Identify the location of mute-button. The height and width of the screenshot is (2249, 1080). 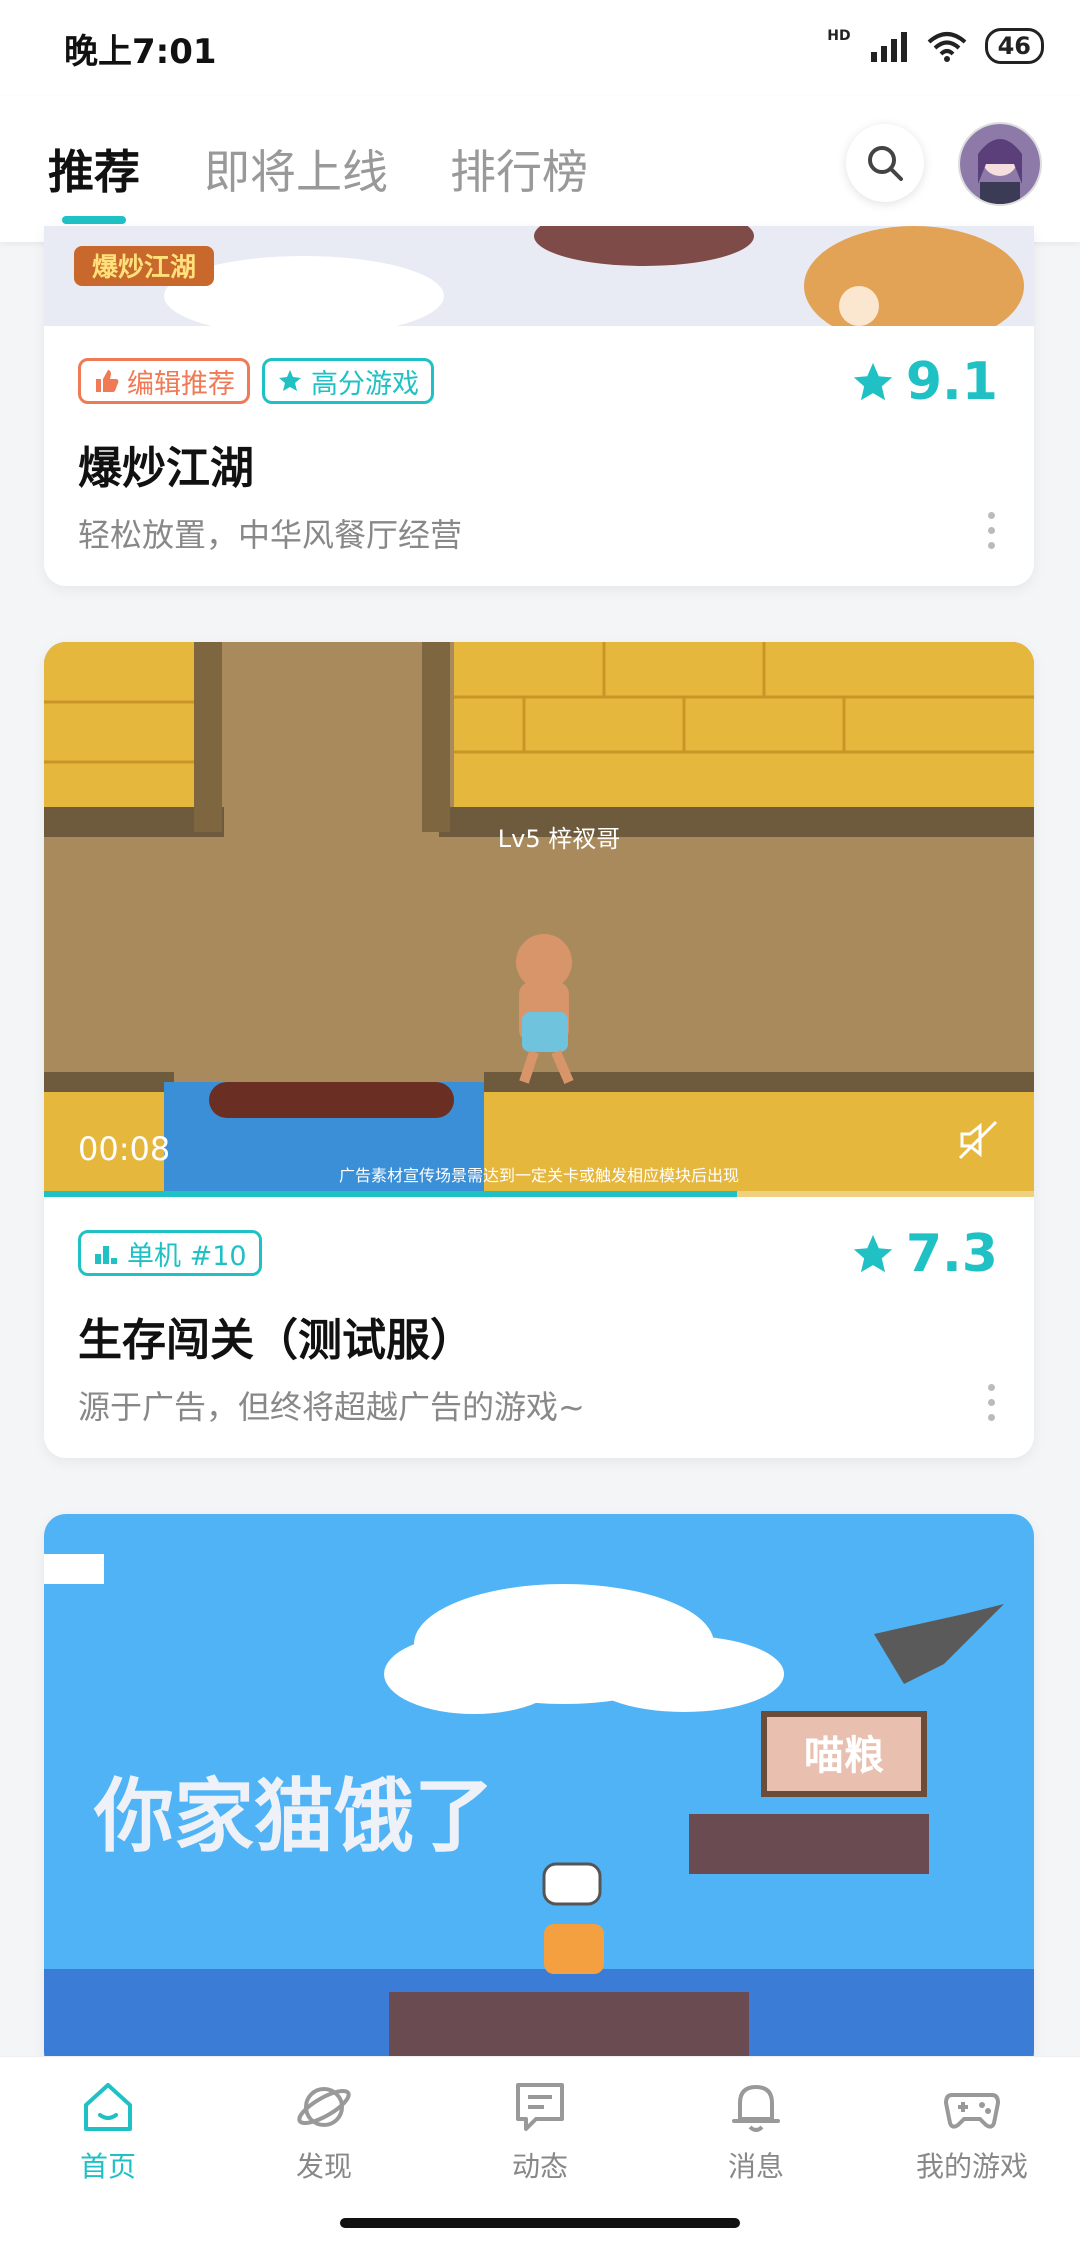
(978, 1142).